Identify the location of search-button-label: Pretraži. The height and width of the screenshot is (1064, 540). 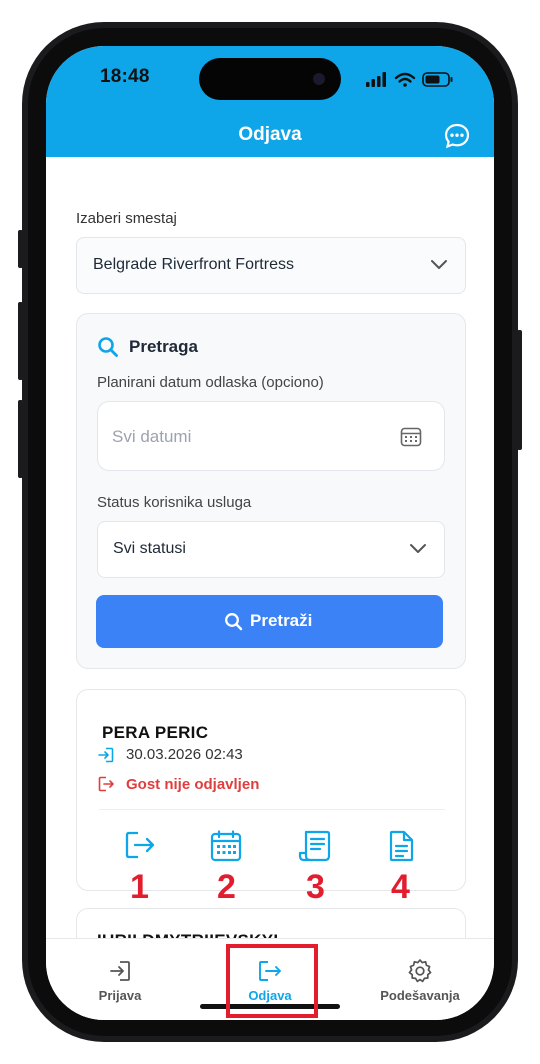
(281, 620).